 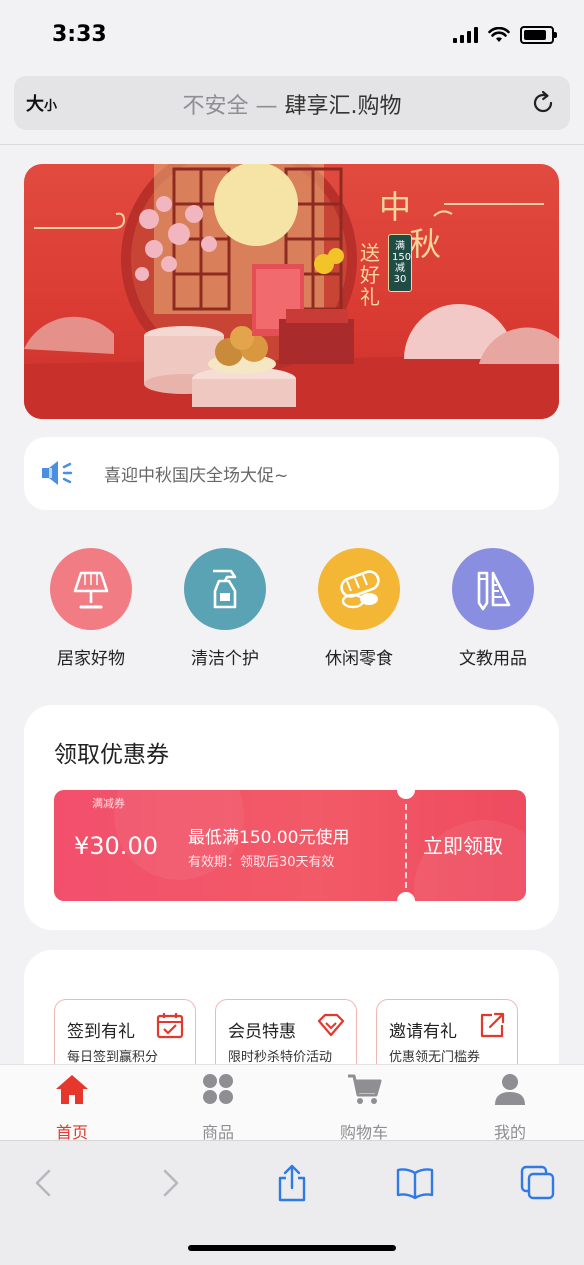 I want to click on coupon-divider, so click(x=406, y=846).